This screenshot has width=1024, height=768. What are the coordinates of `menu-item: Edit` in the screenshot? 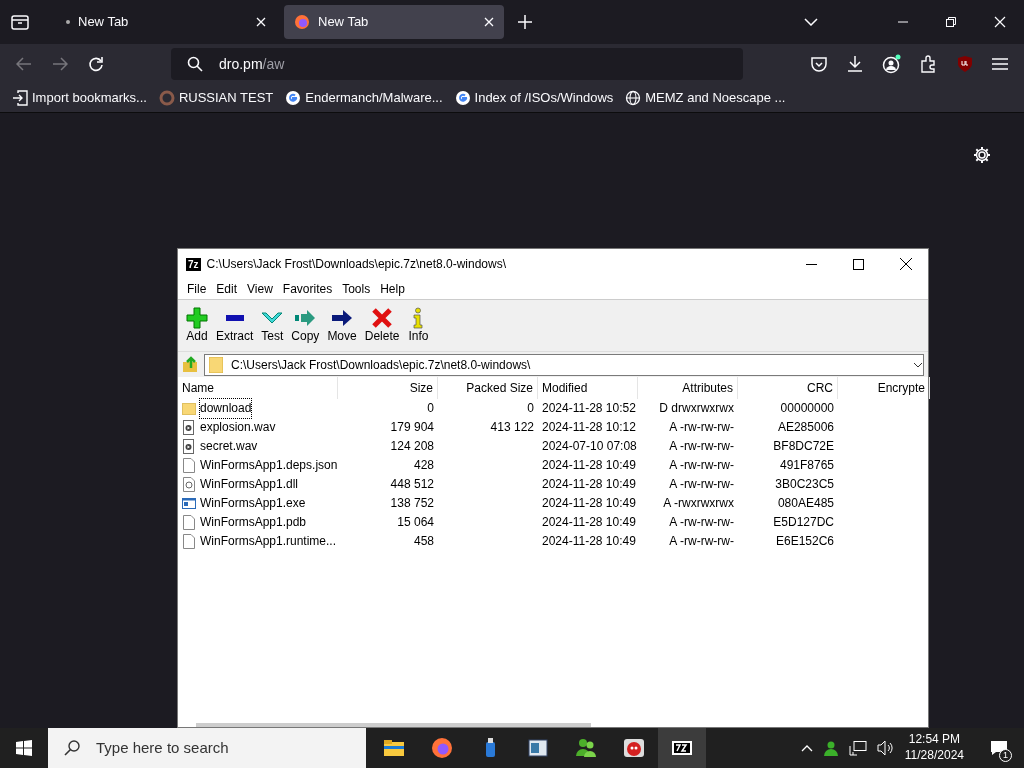 It's located at (227, 289).